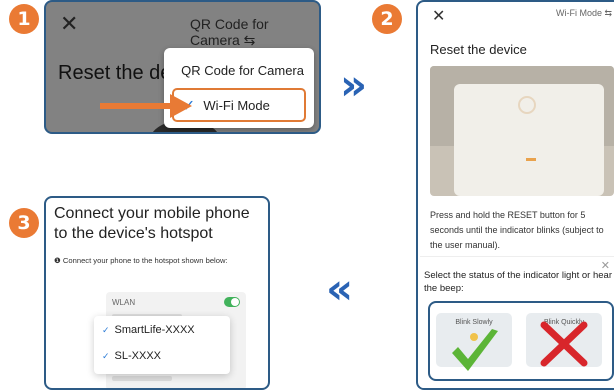 The height and width of the screenshot is (390, 614). Describe the element at coordinates (527, 105) in the screenshot. I see `indicator-light-icon` at that location.